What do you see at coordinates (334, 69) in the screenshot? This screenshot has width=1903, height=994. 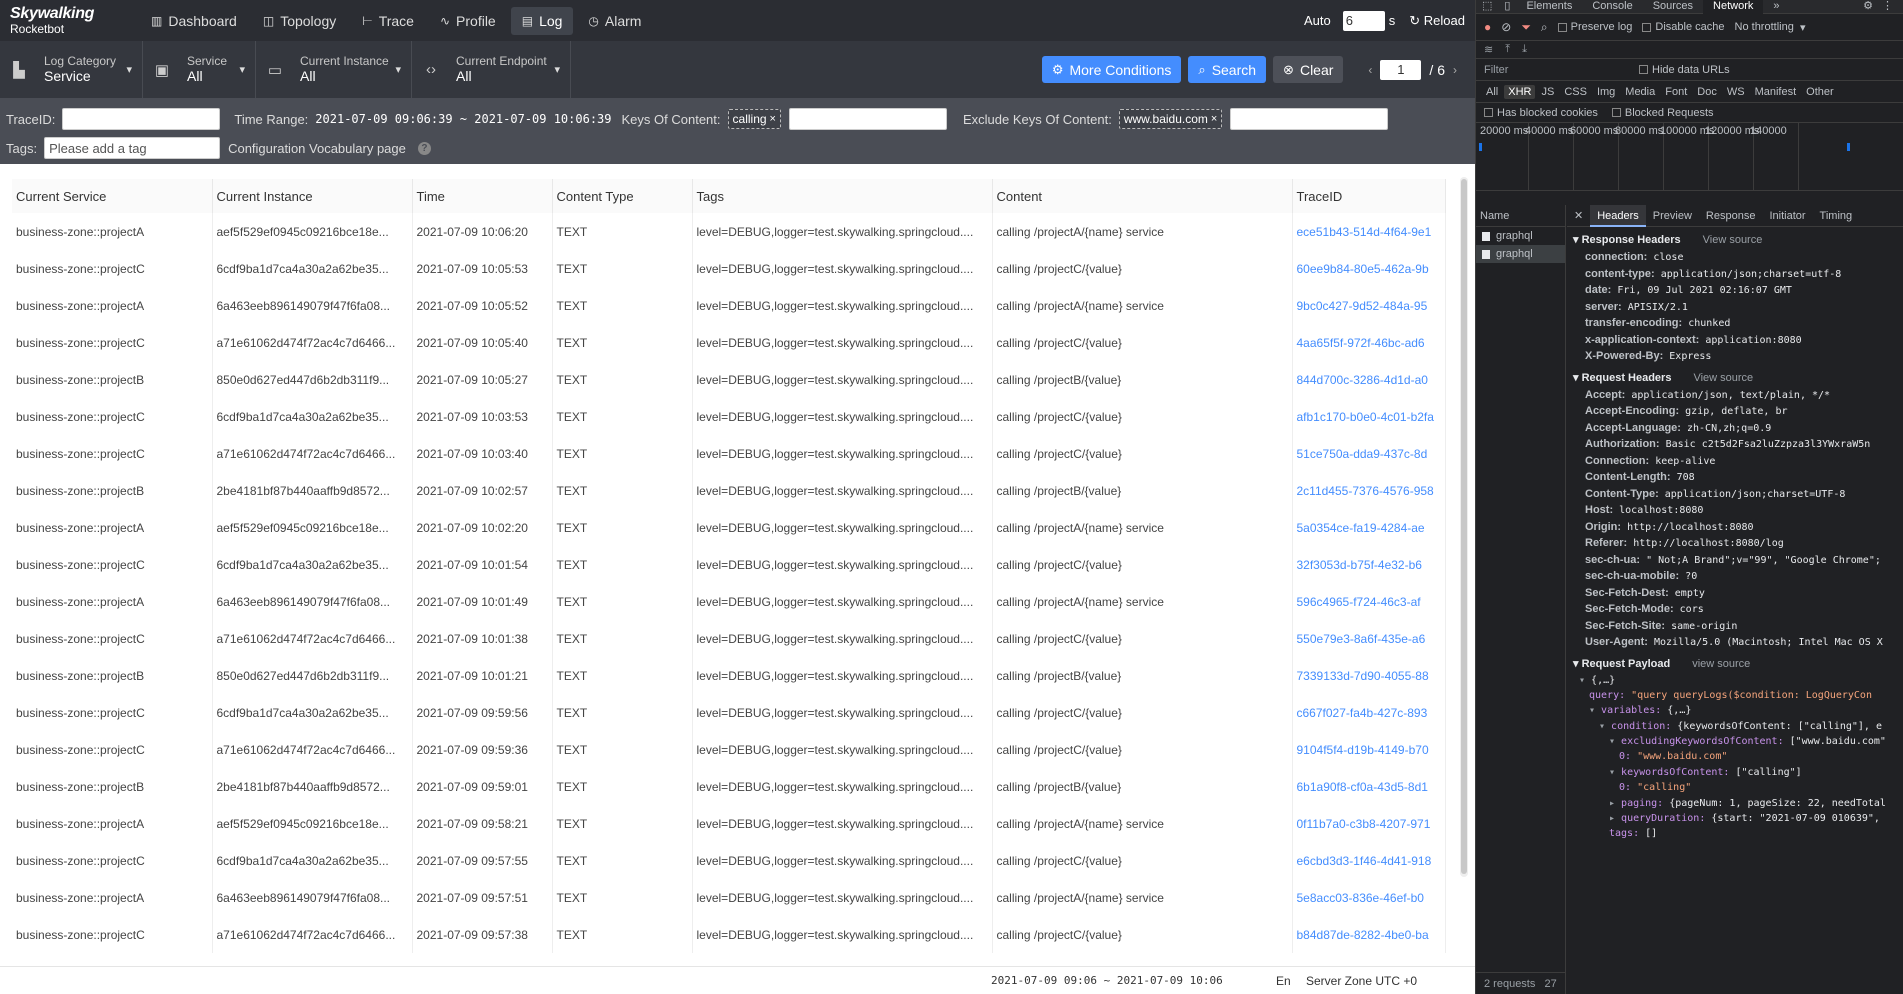 I see `instance-select: ▭ Current Instance All ▾` at bounding box center [334, 69].